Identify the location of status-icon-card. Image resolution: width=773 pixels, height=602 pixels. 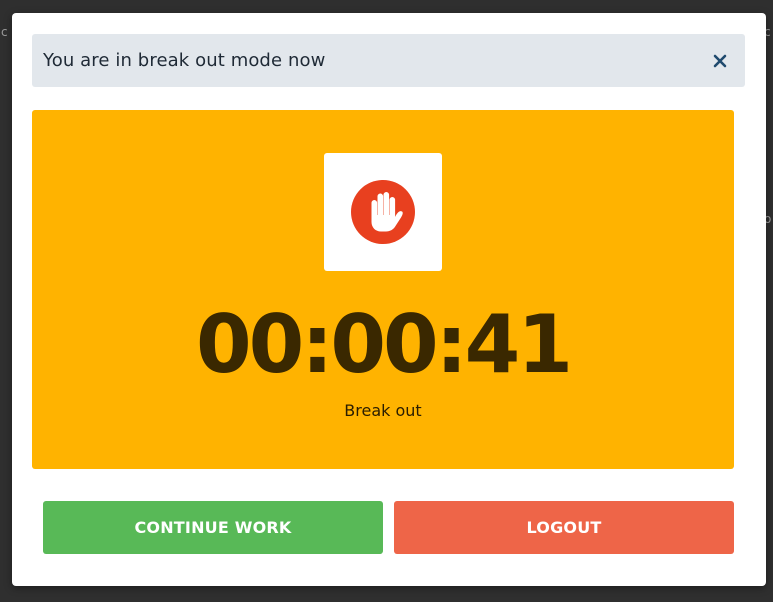
(383, 212).